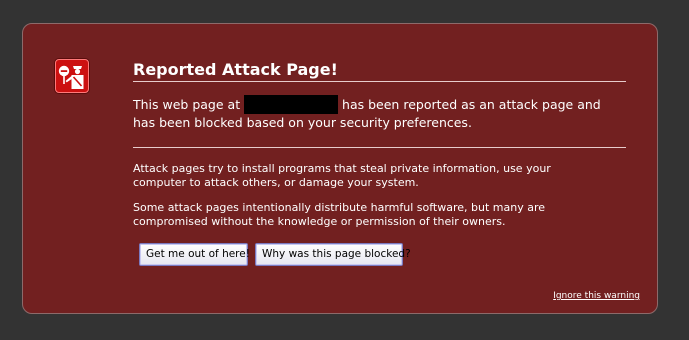 The image size is (689, 340). Describe the element at coordinates (194, 254) in the screenshot. I see `get-me-out-button: Get me out of here!` at that location.